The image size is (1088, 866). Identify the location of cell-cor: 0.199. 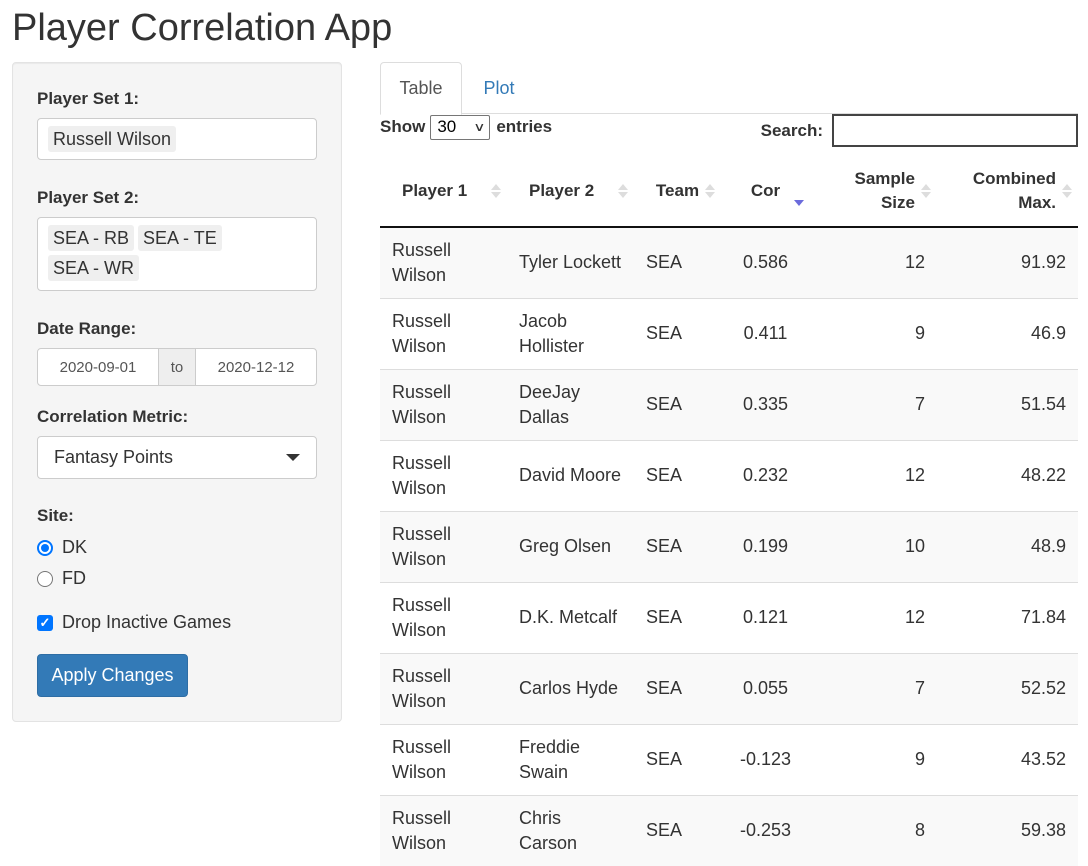
(765, 546).